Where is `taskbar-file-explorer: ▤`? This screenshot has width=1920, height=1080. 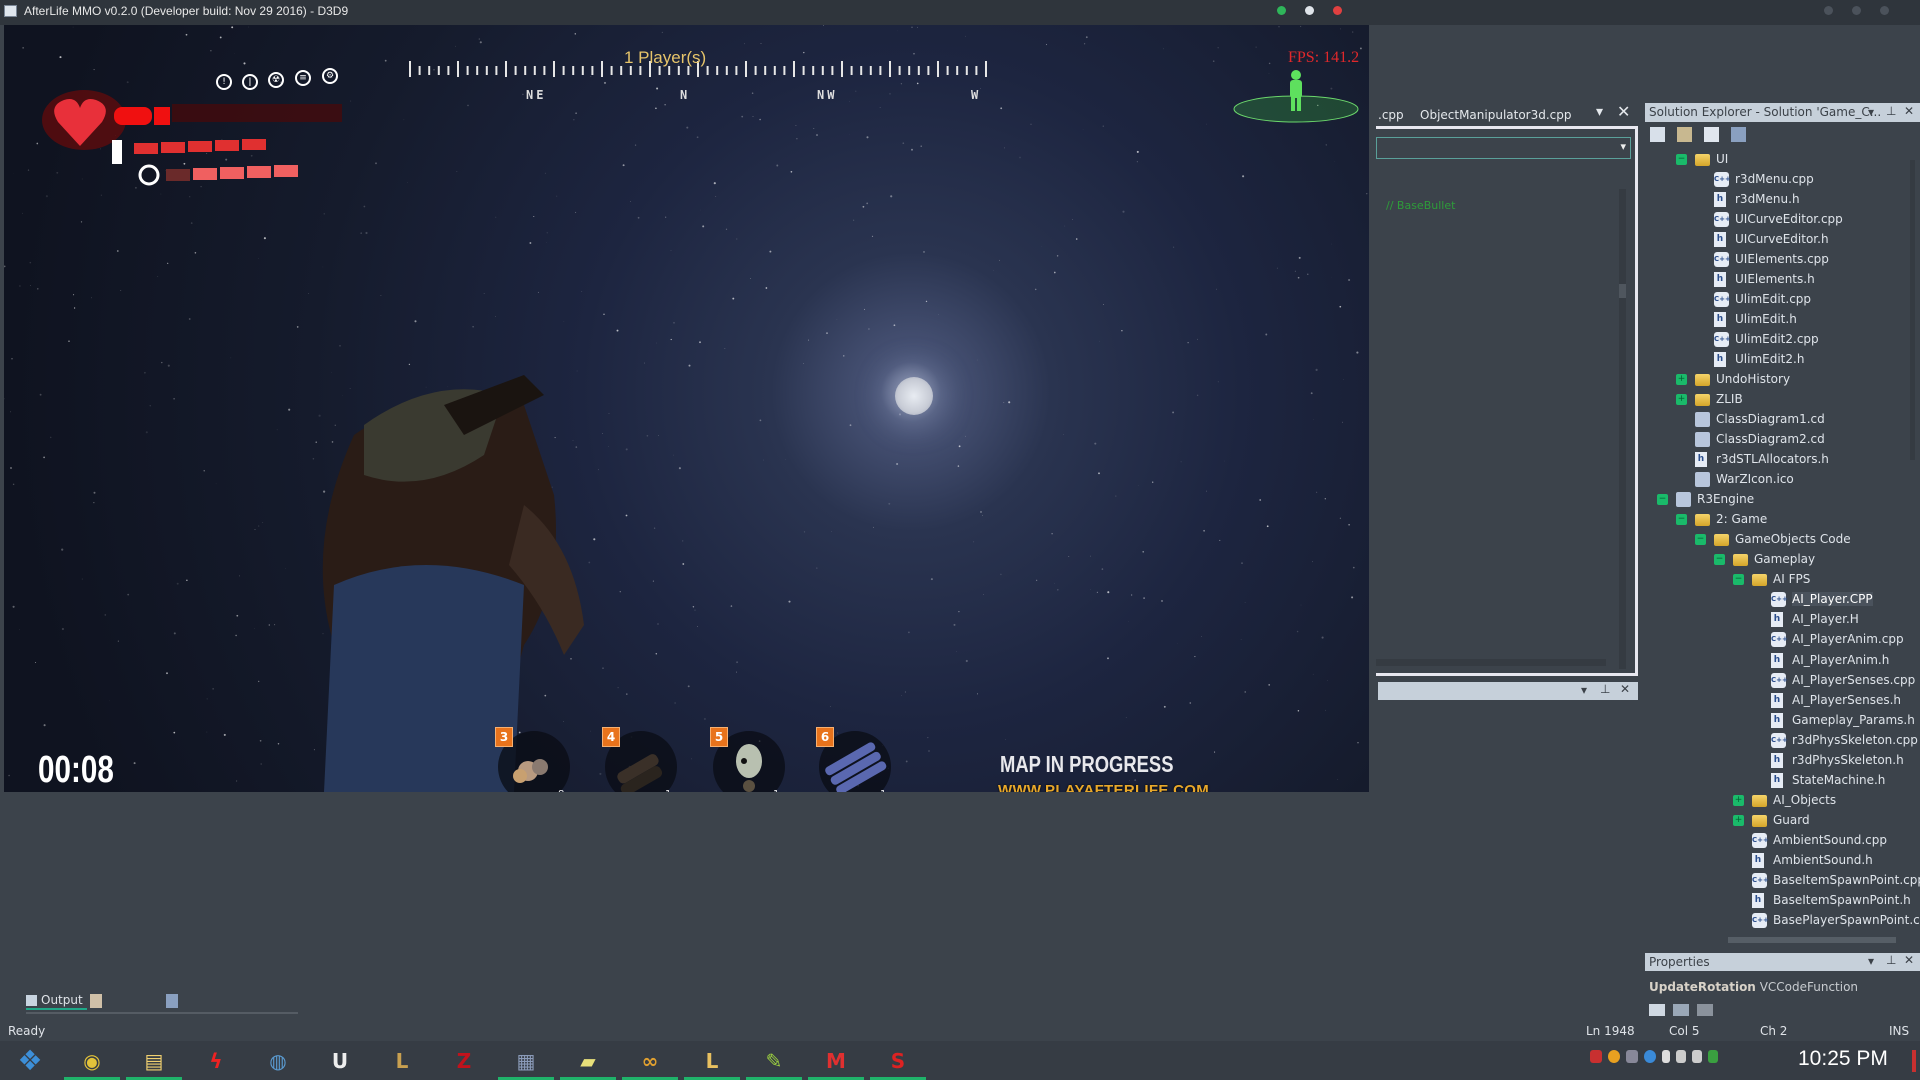
taskbar-file-explorer: ▤ is located at coordinates (154, 1060).